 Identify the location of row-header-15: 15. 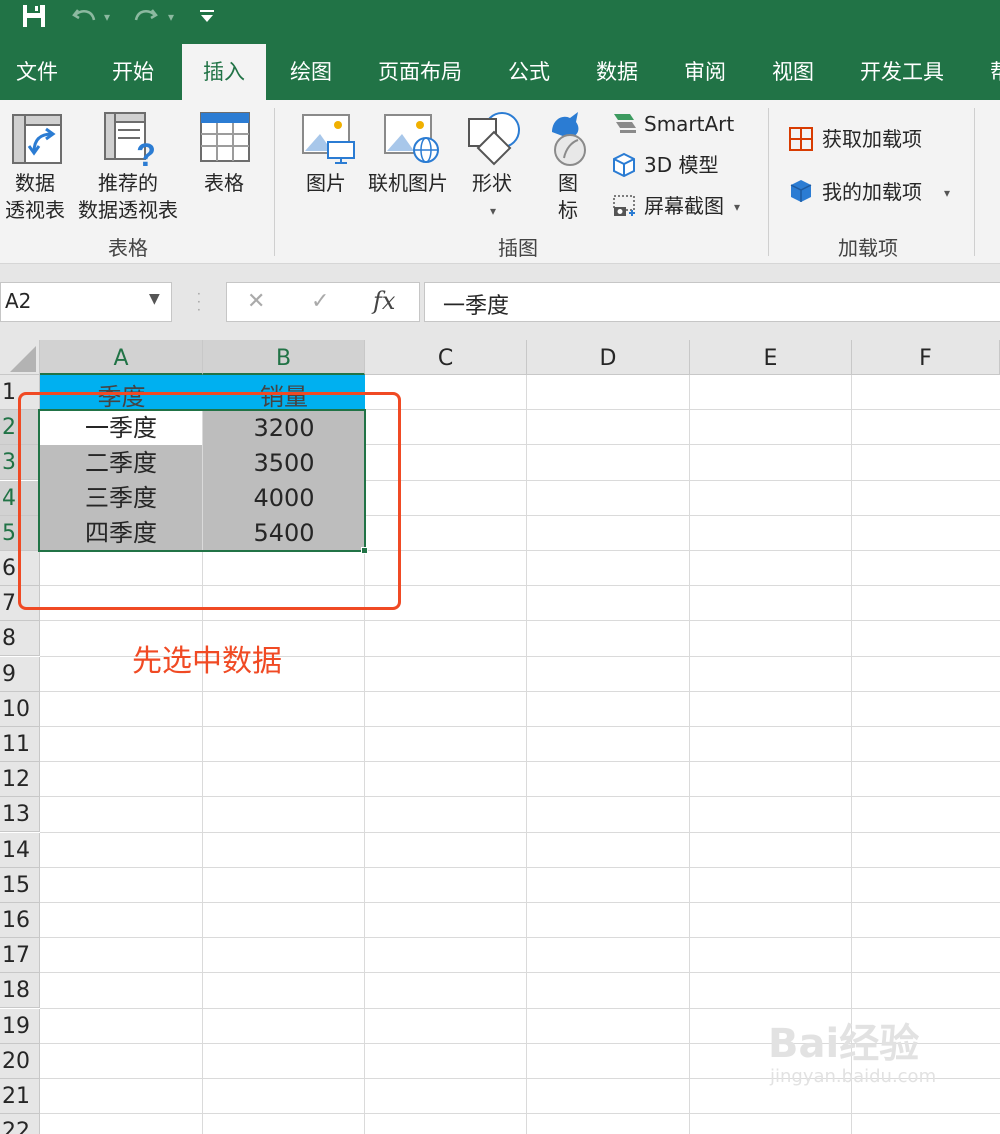
(20, 885).